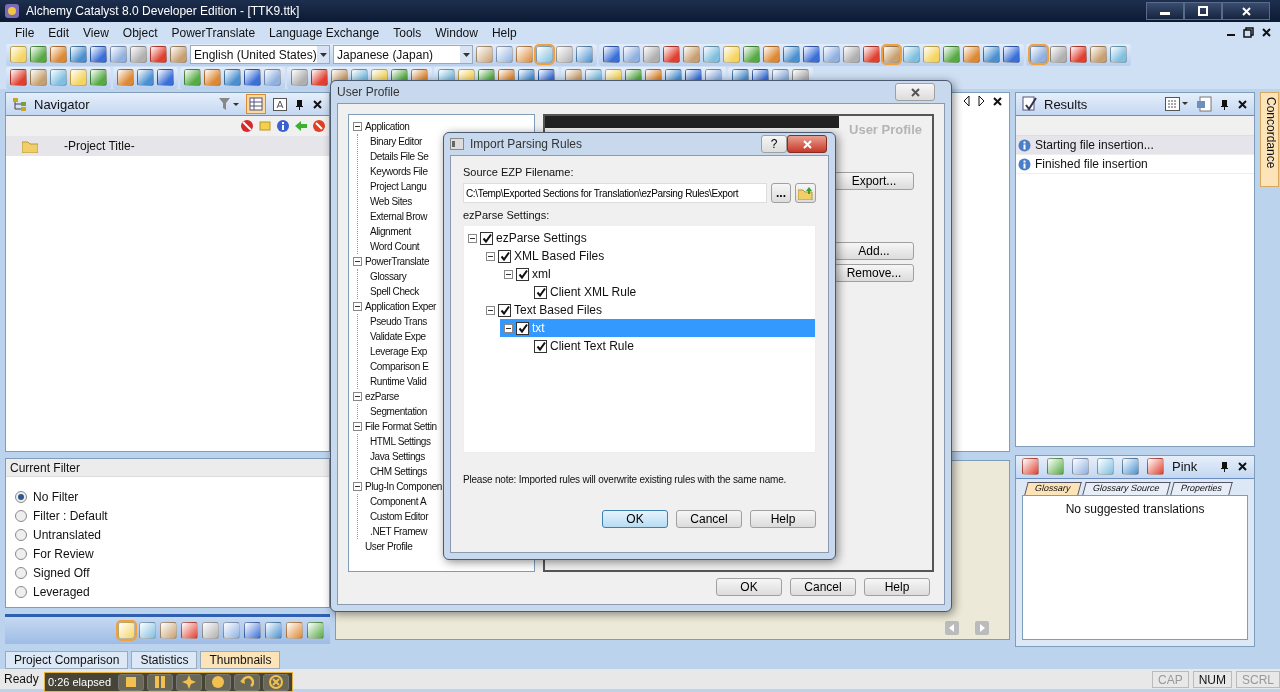  I want to click on text-box-icon, so click(280, 104).